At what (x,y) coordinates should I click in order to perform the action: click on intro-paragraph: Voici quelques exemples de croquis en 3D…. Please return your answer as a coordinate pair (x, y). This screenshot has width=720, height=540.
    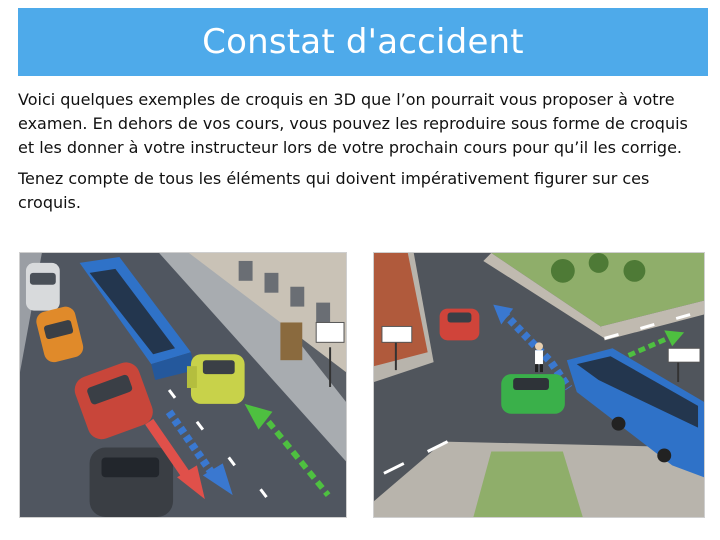
    Looking at the image, I should click on (353, 123).